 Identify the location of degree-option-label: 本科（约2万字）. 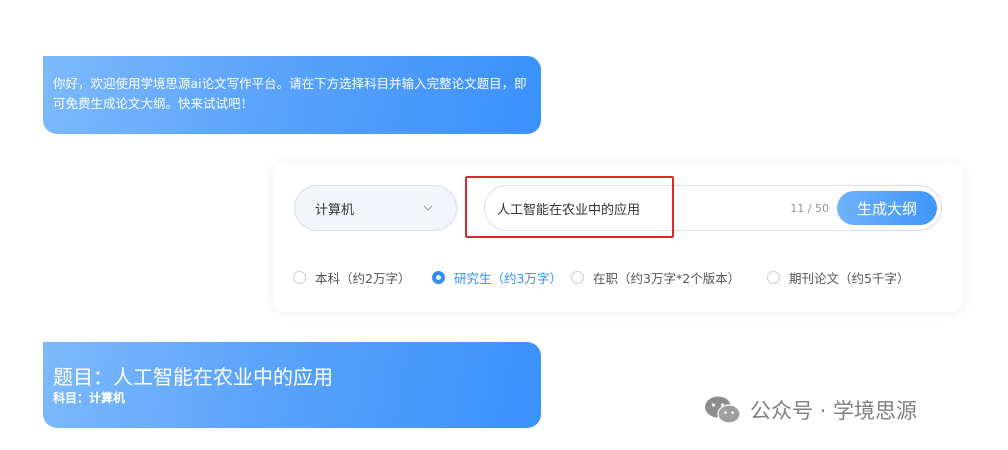
(363, 278).